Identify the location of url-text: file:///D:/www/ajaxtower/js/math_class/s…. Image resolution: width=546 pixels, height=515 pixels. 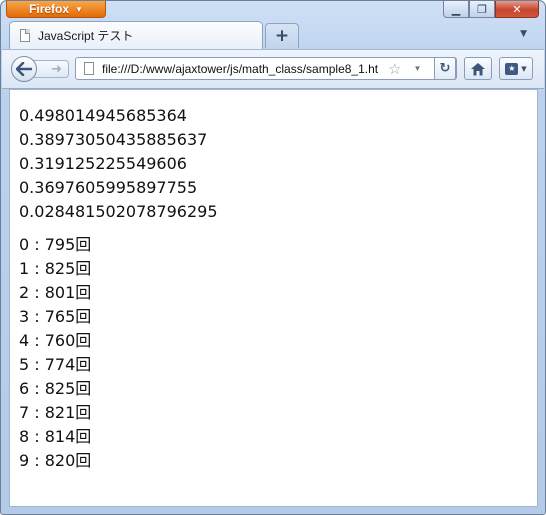
(240, 68).